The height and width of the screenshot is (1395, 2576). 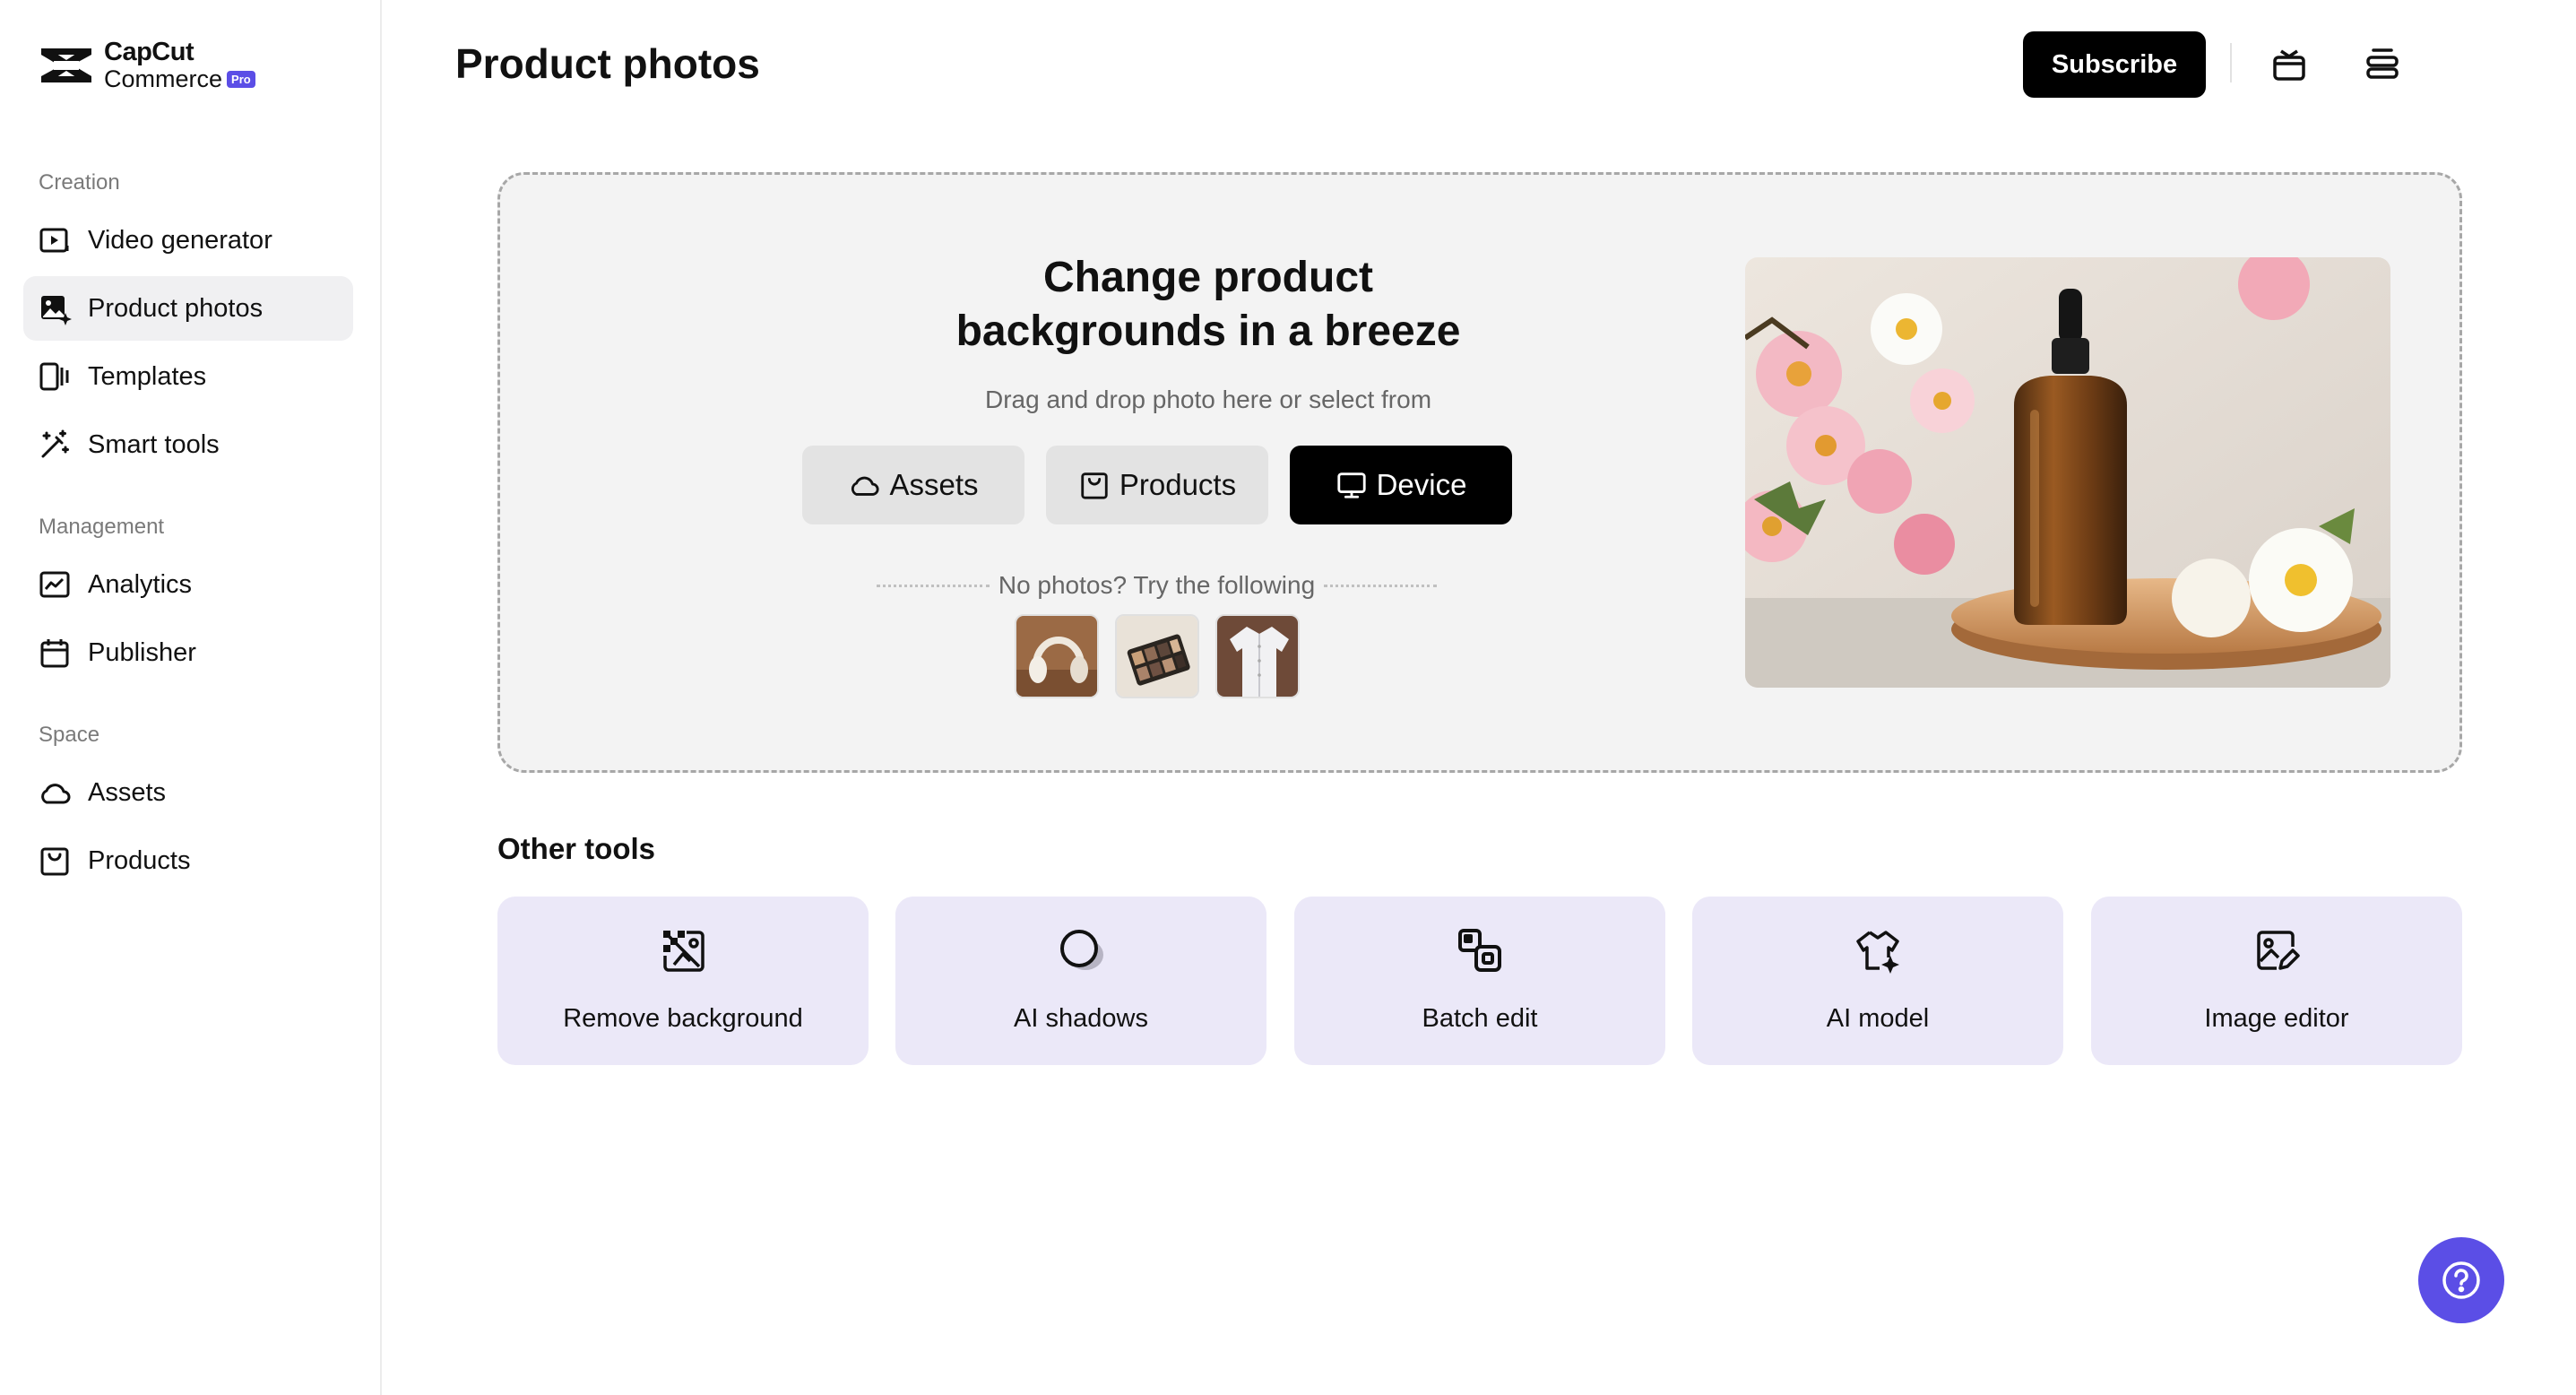 I want to click on section-label-space: Space, so click(x=69, y=735).